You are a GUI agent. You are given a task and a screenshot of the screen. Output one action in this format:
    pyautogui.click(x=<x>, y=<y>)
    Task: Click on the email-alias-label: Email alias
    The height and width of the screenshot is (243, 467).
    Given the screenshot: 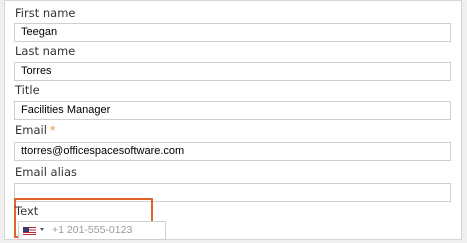 What is the action you would take?
    pyautogui.click(x=46, y=172)
    